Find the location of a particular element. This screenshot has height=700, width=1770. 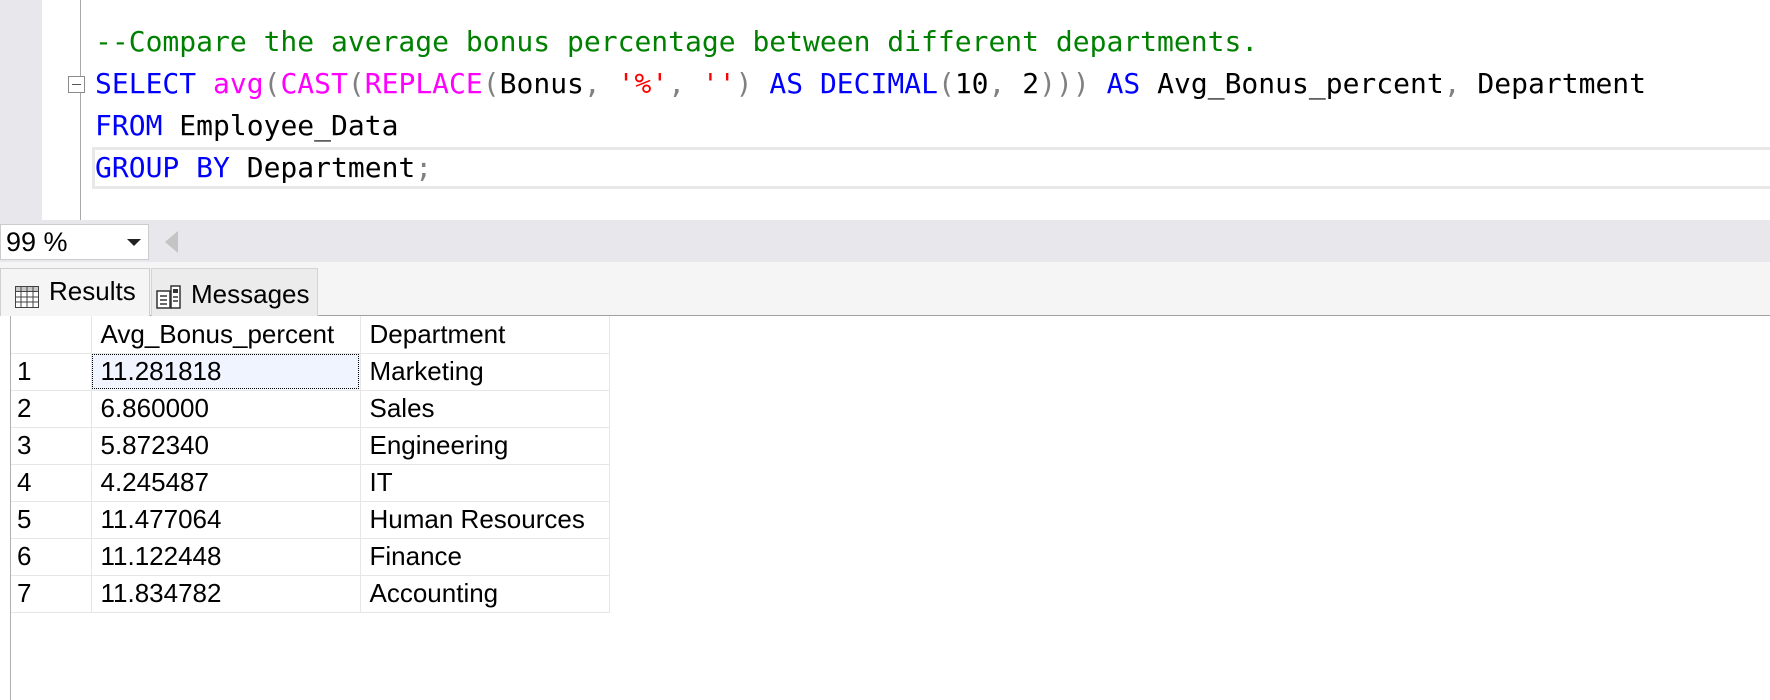

code-token-string: '%' is located at coordinates (643, 83).